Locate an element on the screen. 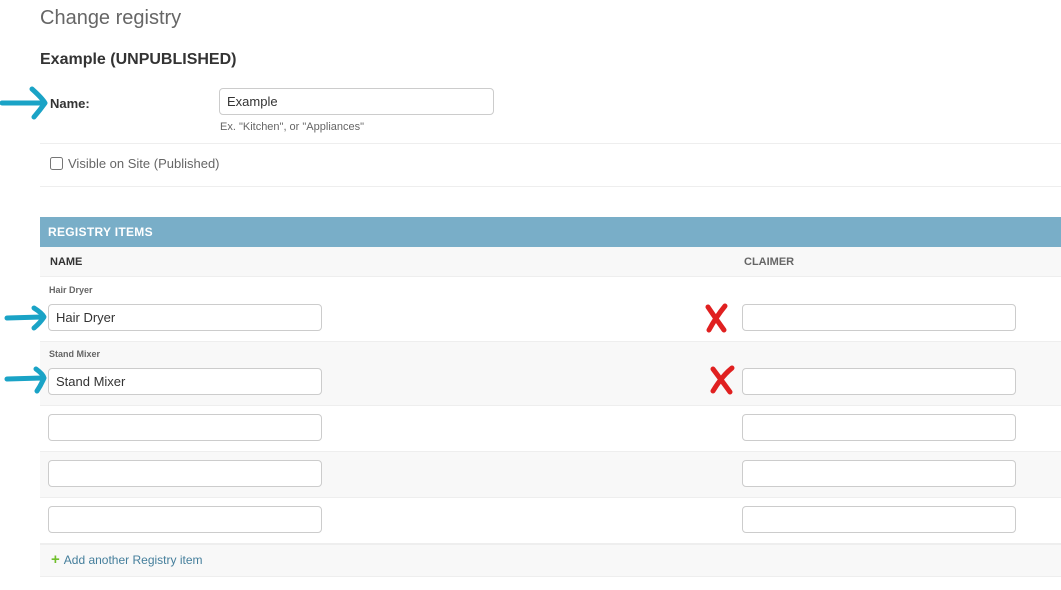  name-help-text: Ex. "Kitchen", or "Appliances" is located at coordinates (292, 127).